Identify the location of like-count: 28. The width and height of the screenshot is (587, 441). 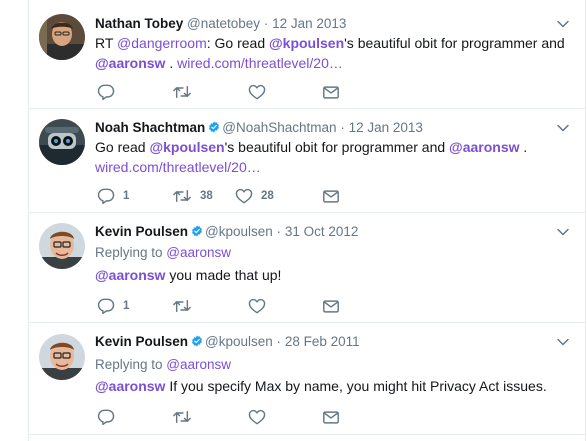
(267, 196).